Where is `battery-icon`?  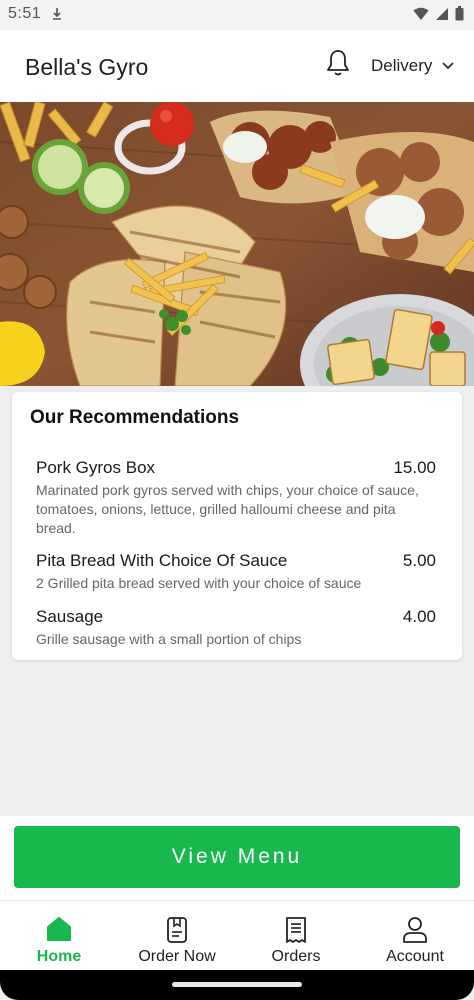
battery-icon is located at coordinates (459, 13).